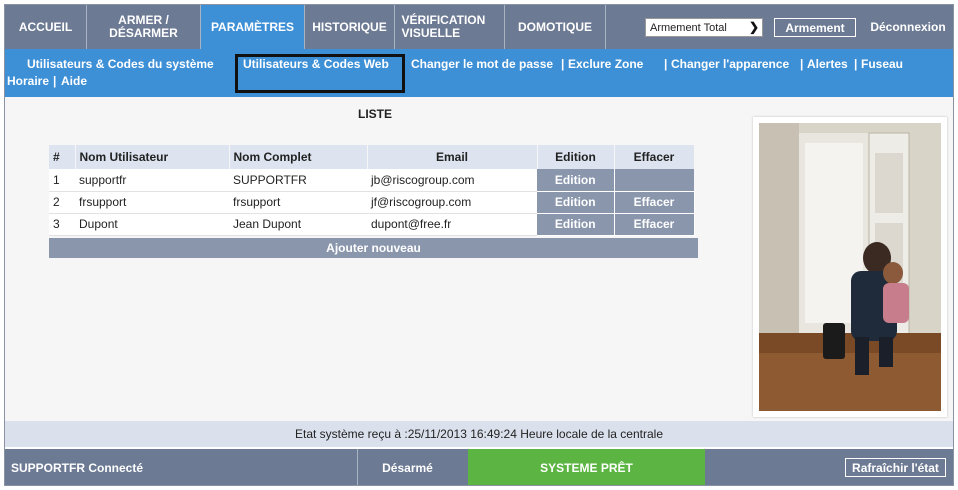  Describe the element at coordinates (298, 224) in the screenshot. I see `row-fullname: Jean Dupont` at that location.